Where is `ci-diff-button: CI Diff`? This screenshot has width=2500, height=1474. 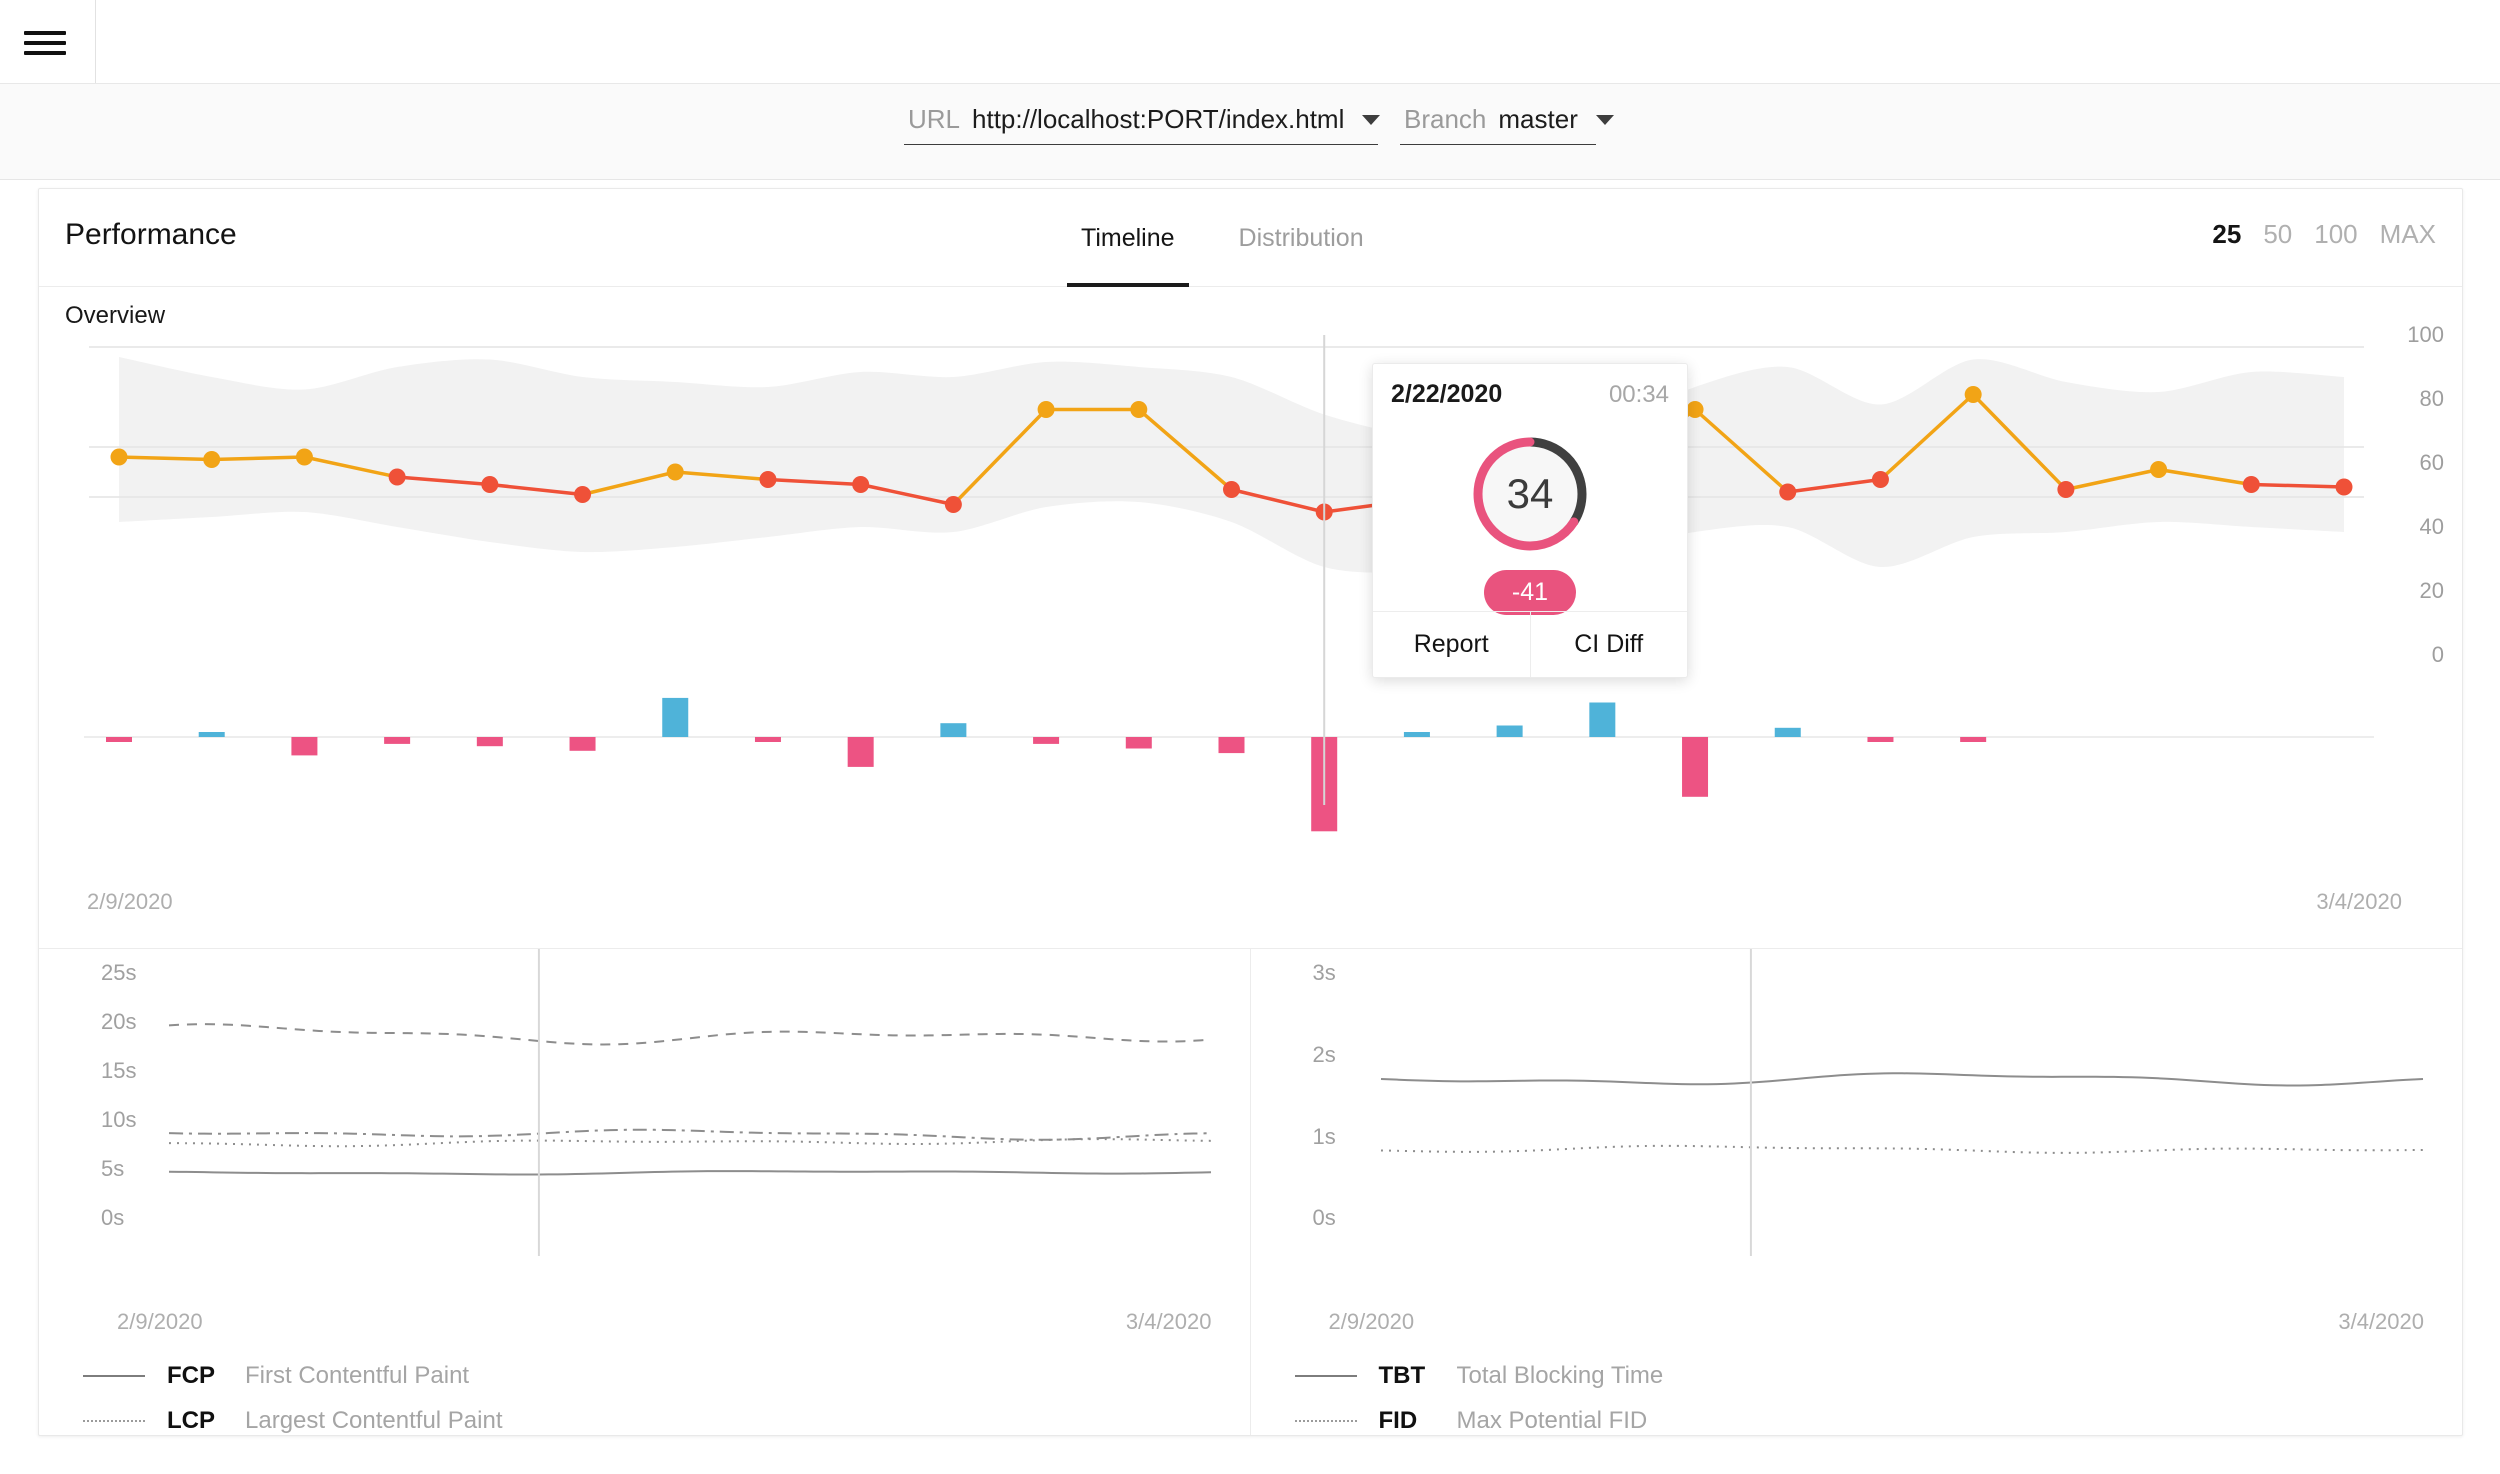 ci-diff-button: CI Diff is located at coordinates (1608, 644).